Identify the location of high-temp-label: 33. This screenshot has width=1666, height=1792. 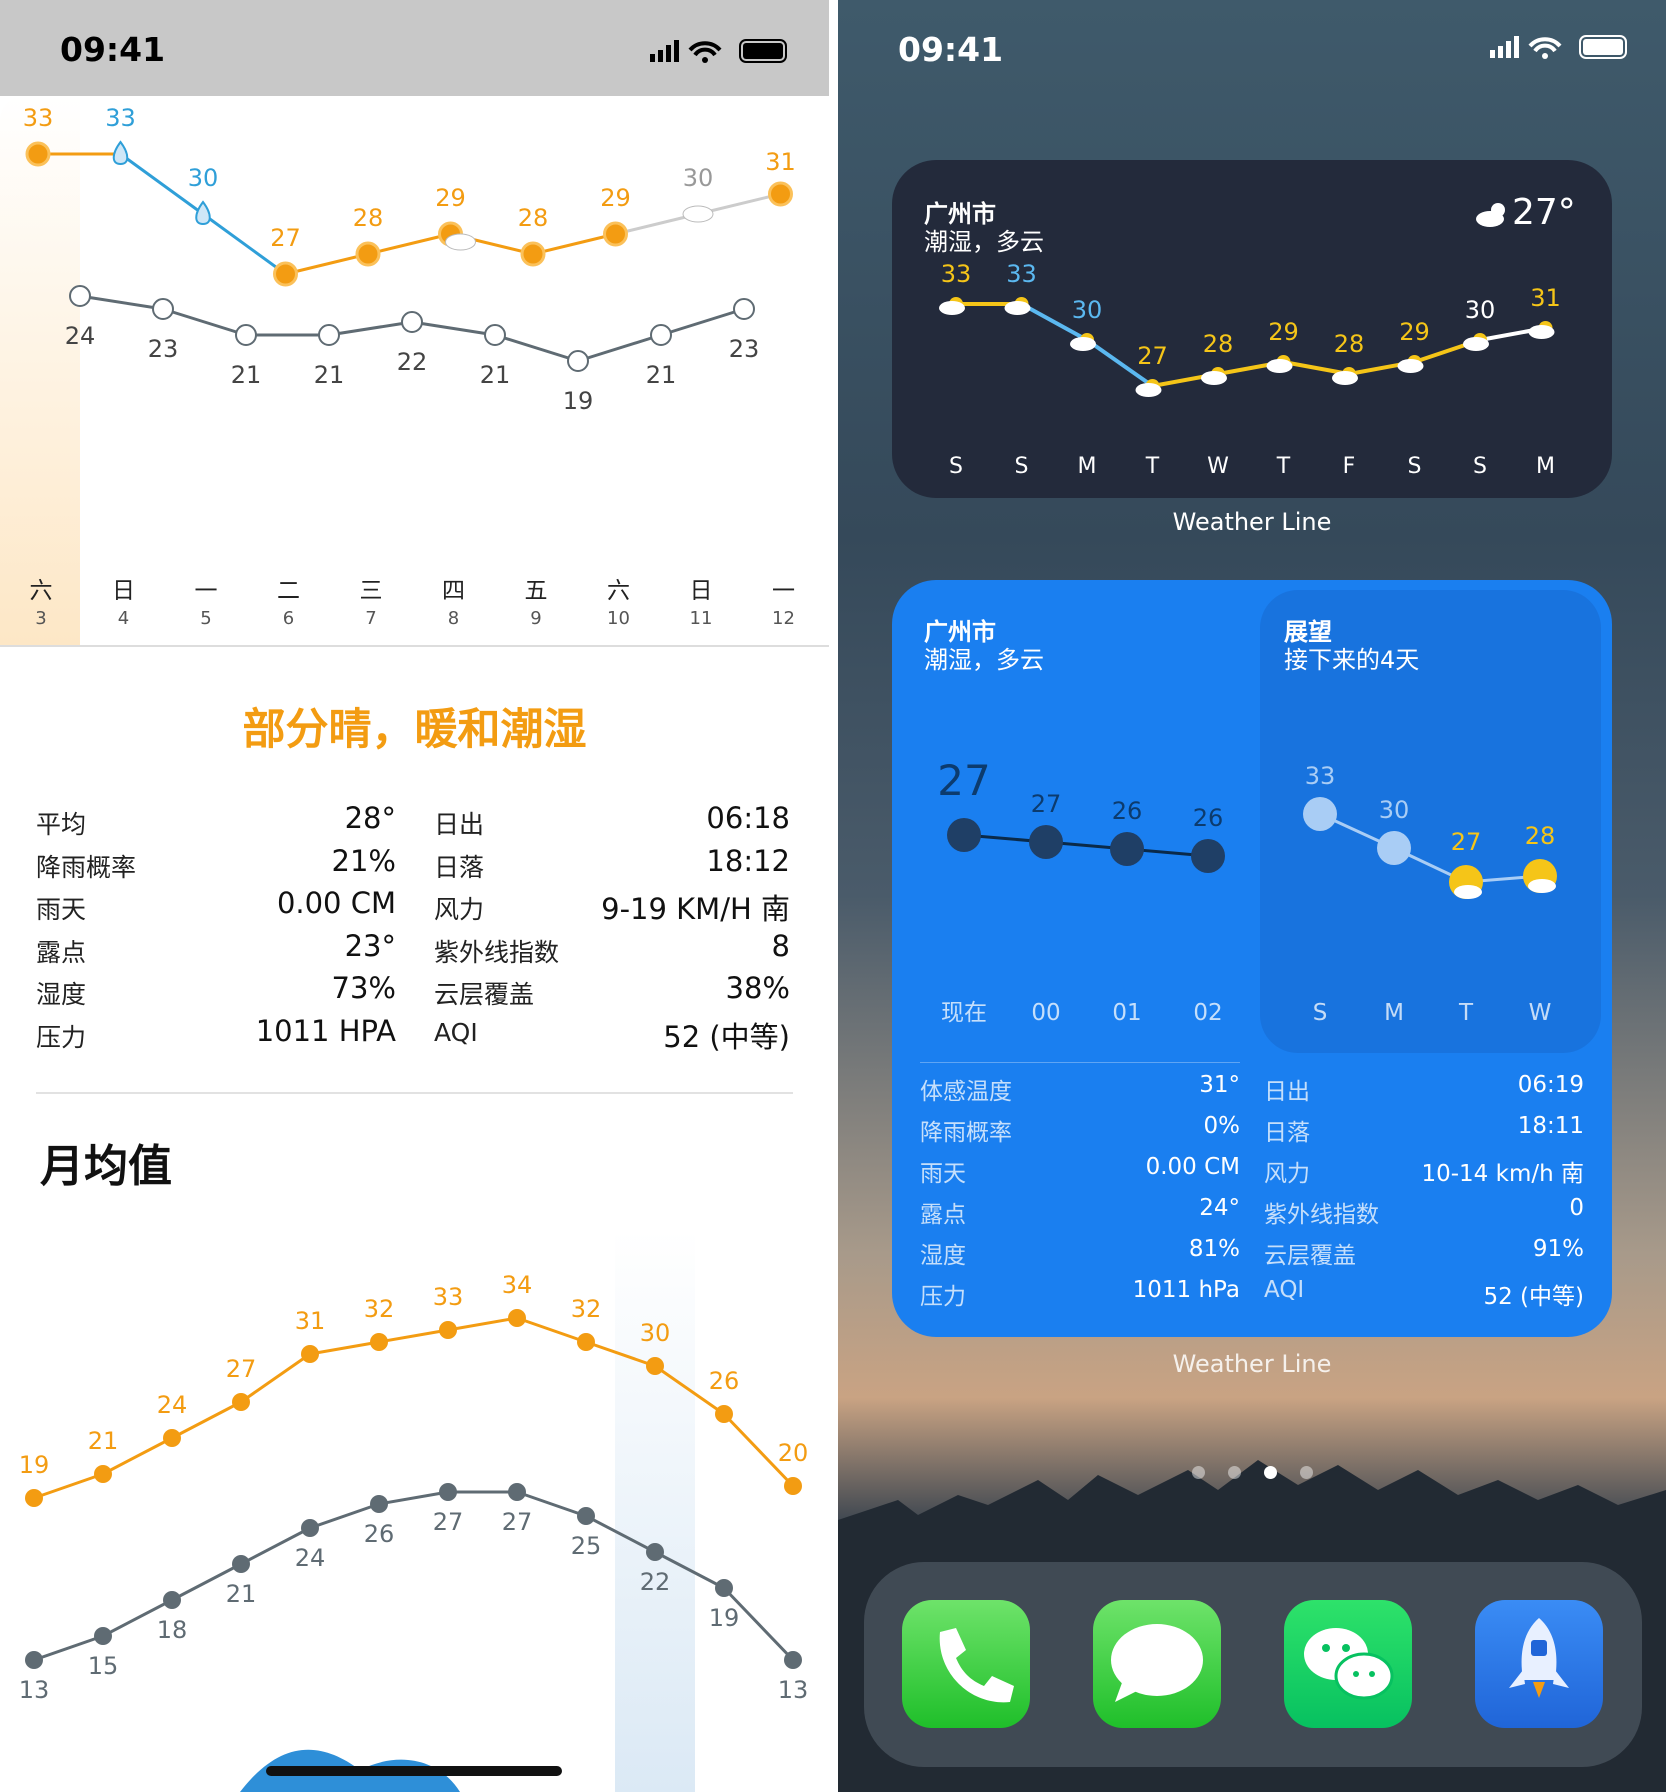
(120, 118).